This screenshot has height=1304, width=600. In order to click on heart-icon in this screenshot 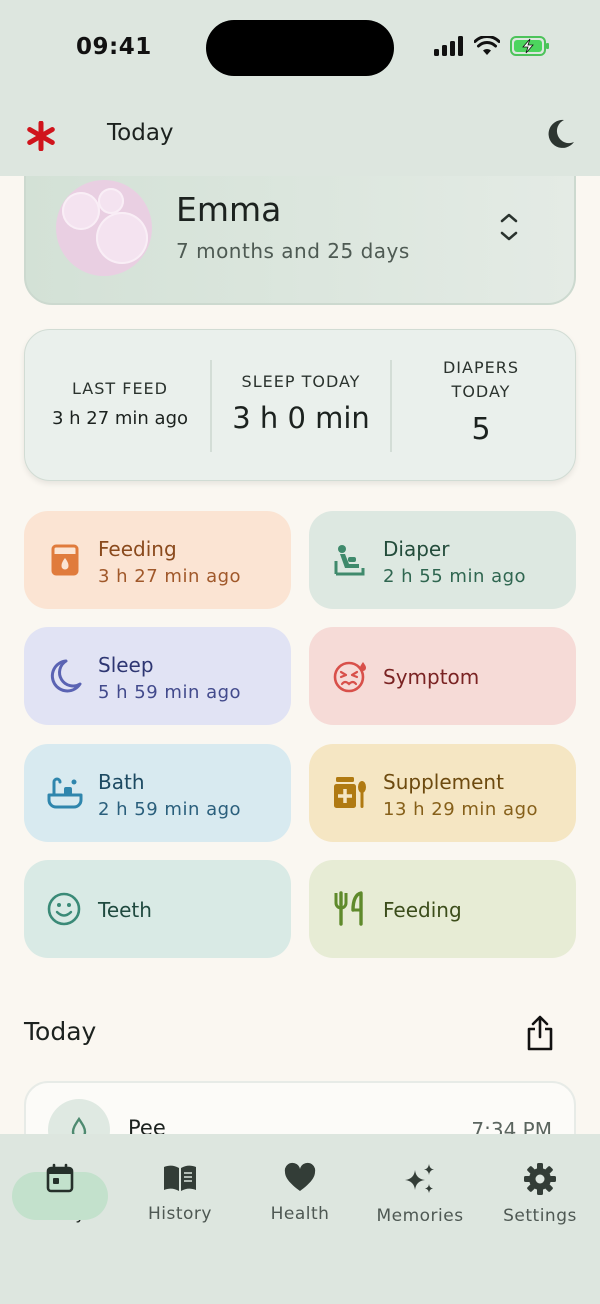, I will do `click(300, 1176)`.